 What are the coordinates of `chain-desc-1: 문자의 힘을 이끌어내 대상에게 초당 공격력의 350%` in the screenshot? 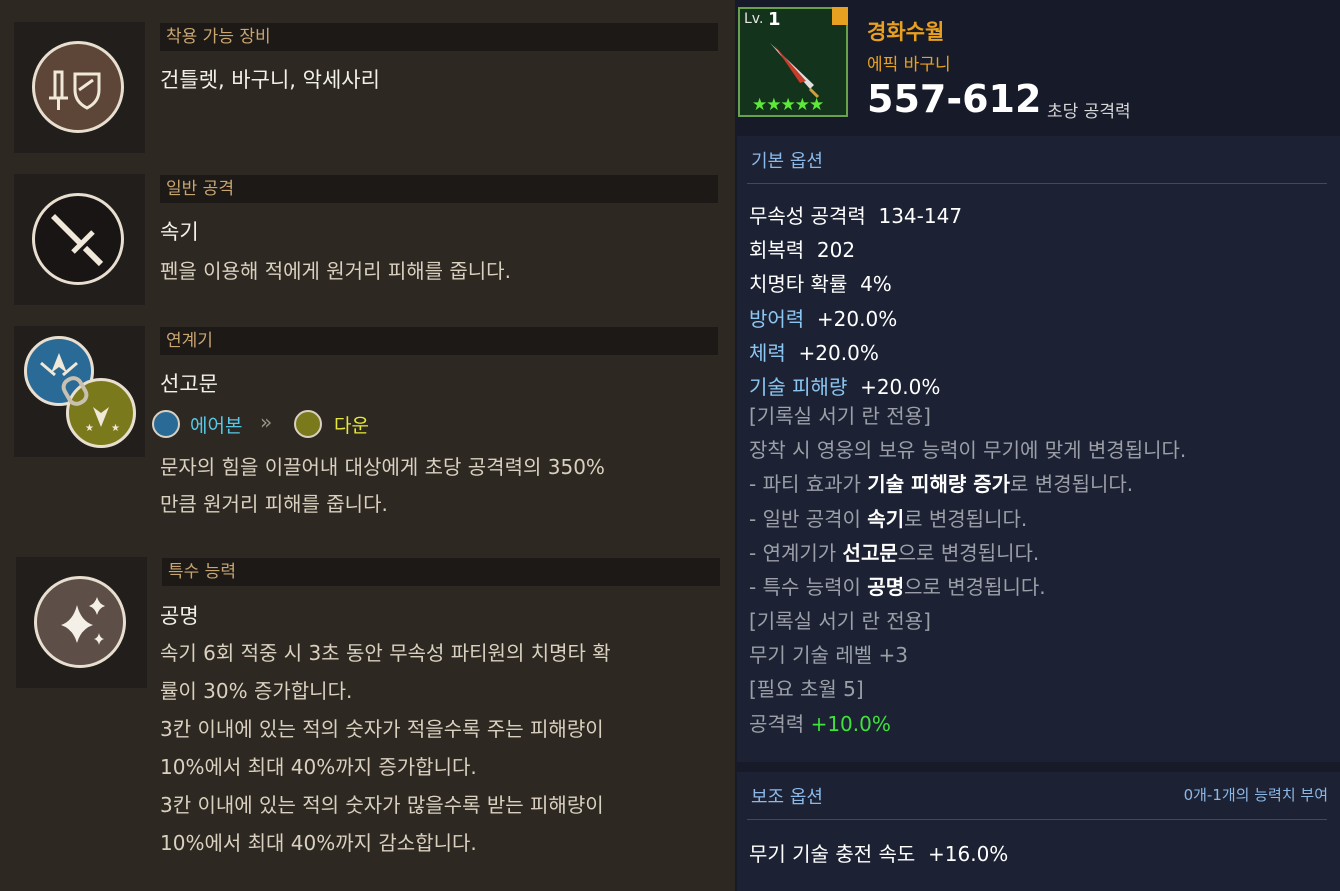 It's located at (382, 467).